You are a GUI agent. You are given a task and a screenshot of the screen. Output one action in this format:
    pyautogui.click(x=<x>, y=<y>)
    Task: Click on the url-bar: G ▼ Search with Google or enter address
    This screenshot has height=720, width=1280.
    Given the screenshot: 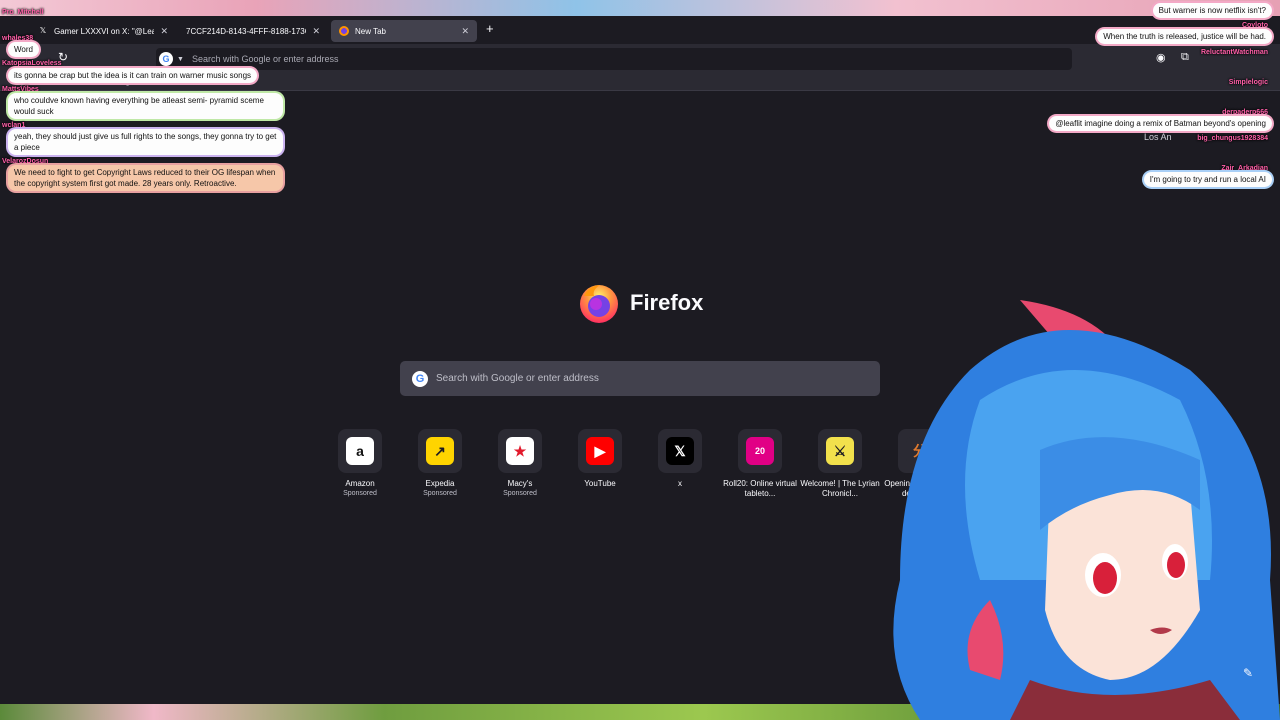 What is the action you would take?
    pyautogui.click(x=614, y=59)
    